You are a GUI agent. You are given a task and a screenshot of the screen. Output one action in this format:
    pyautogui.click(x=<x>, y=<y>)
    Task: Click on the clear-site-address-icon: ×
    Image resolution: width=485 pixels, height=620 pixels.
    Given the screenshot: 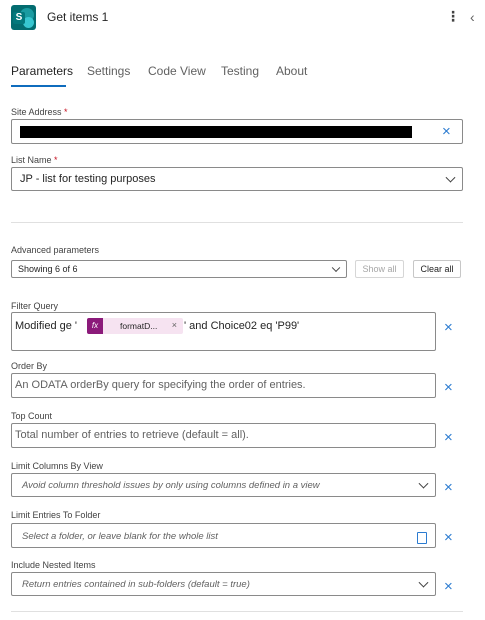 What is the action you would take?
    pyautogui.click(x=446, y=131)
    